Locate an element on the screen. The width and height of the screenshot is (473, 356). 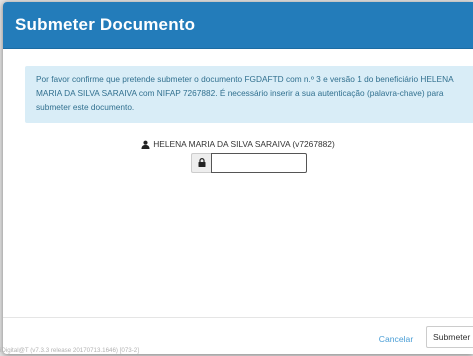
dialog-title: Submeter Documento is located at coordinates (105, 24).